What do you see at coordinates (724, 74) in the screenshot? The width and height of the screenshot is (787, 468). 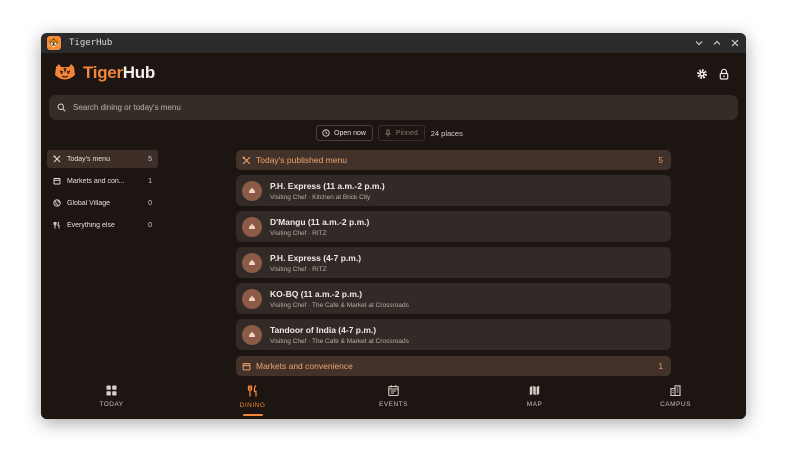 I see `lock-icon` at bounding box center [724, 74].